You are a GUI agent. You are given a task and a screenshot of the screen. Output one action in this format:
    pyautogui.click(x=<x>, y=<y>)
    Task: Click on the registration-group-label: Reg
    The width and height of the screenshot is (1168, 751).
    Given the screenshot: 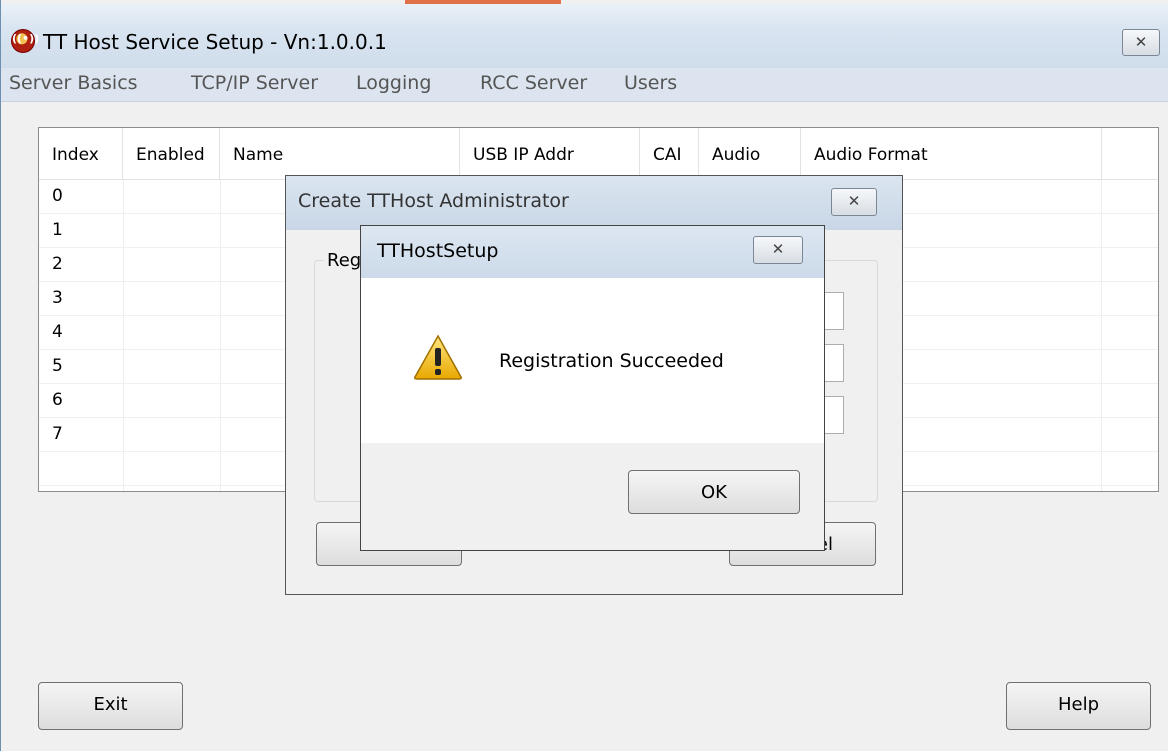 What is the action you would take?
    pyautogui.click(x=344, y=260)
    